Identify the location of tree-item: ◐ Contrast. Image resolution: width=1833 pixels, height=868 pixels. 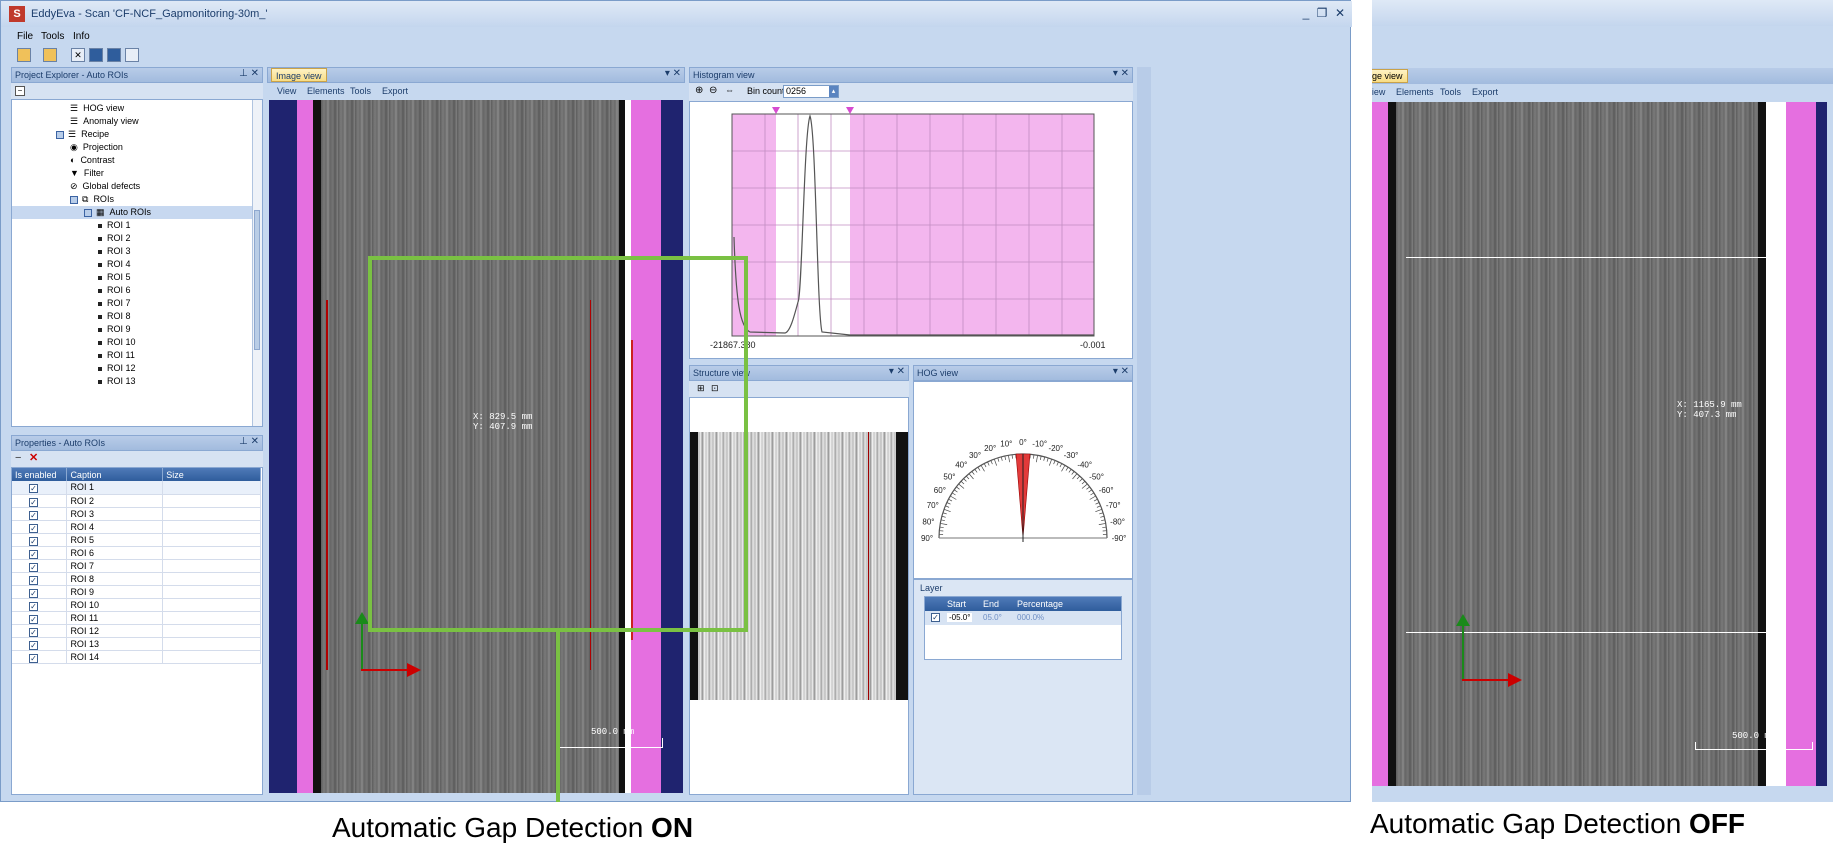
(132, 160).